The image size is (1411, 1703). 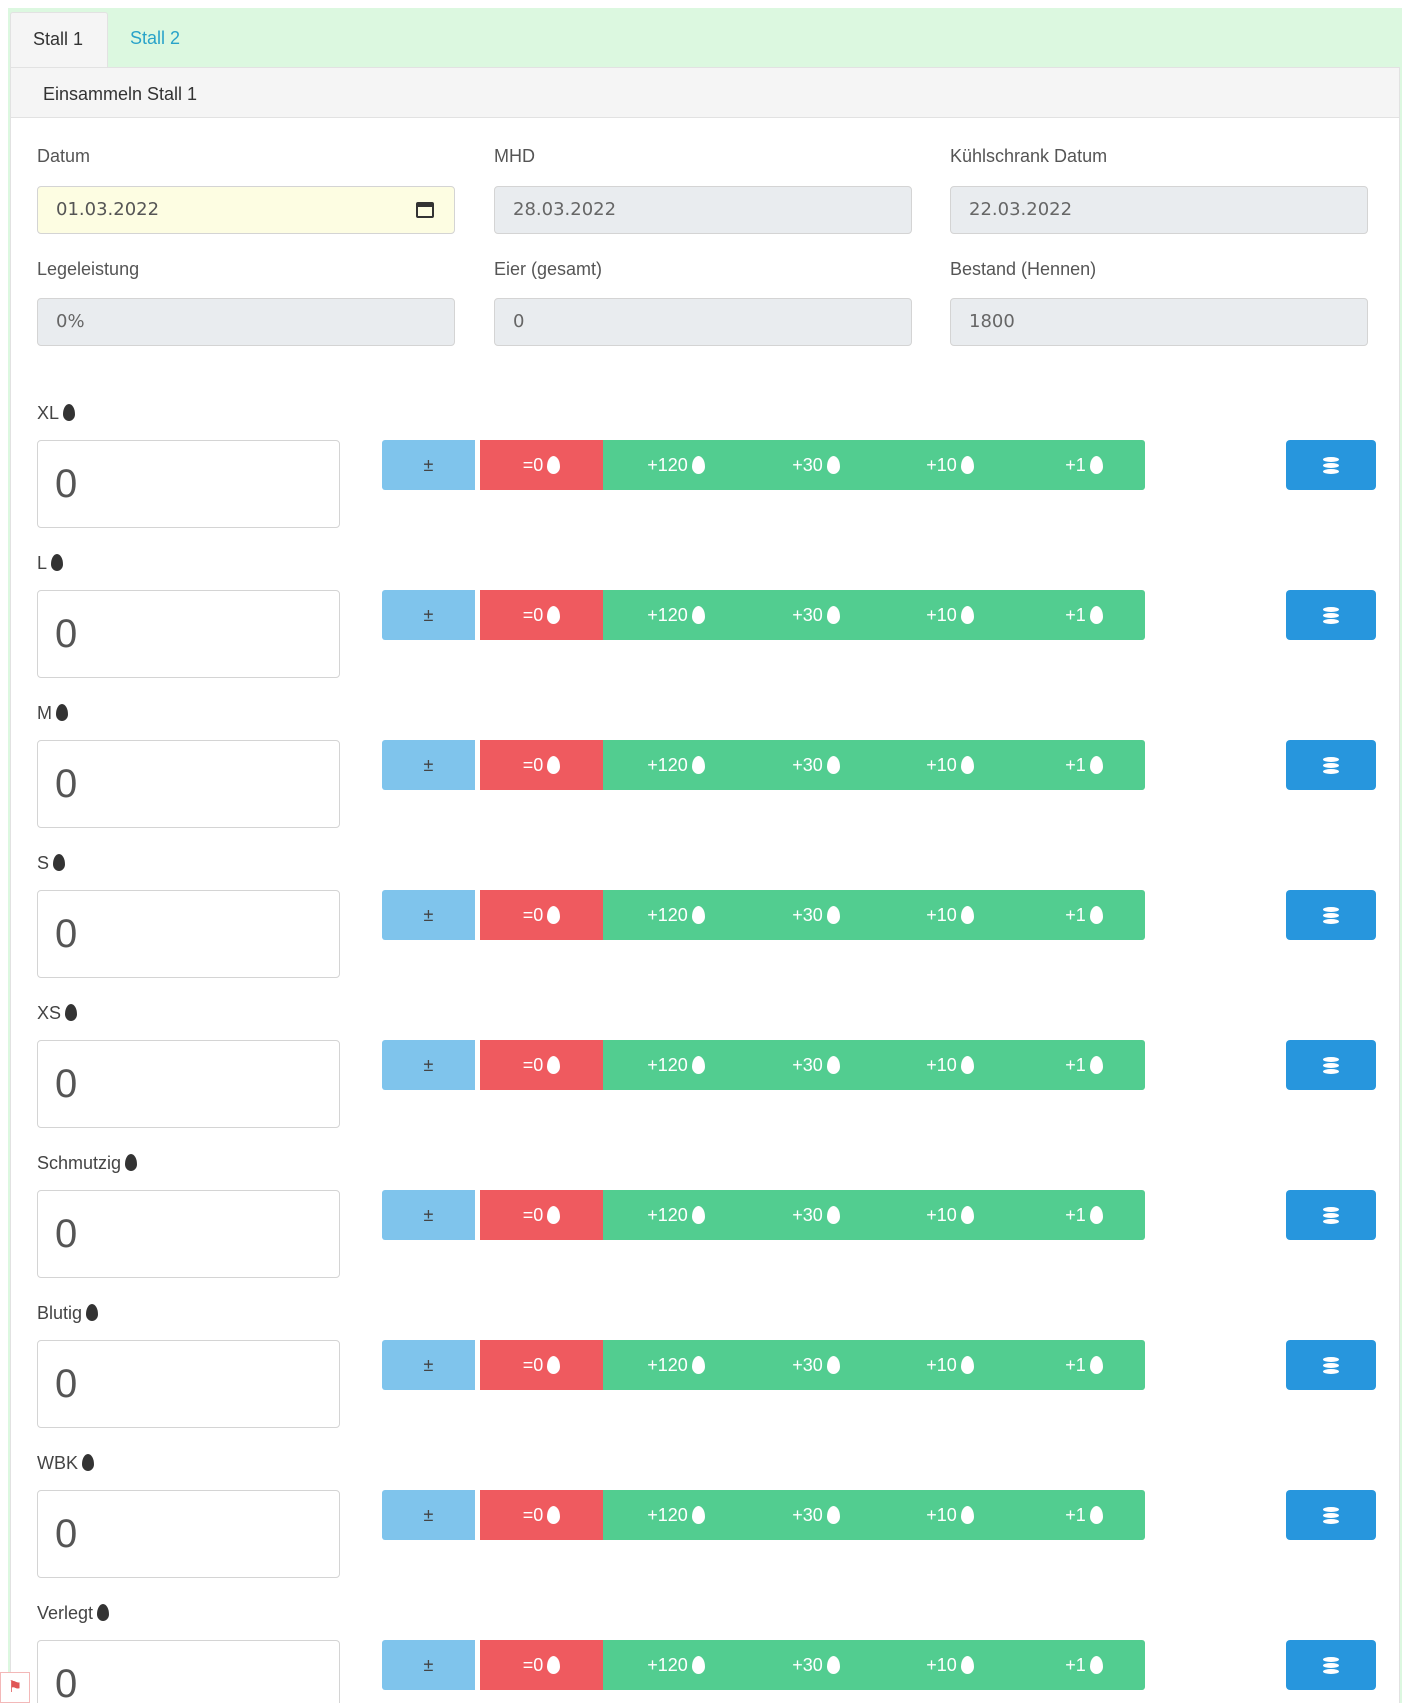 I want to click on debug-icon: ⚑, so click(x=15, y=1687).